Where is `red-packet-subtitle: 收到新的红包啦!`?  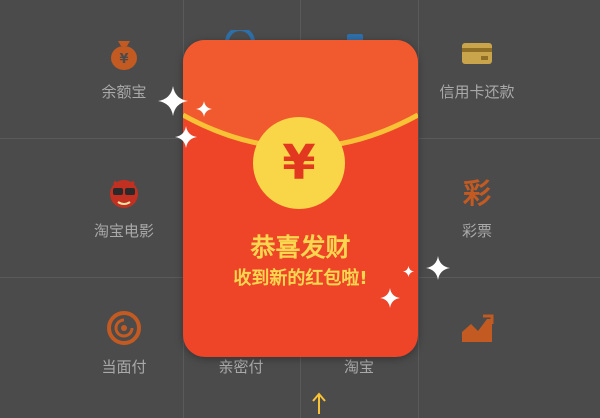
red-packet-subtitle: 收到新的红包啦! is located at coordinates (300, 278).